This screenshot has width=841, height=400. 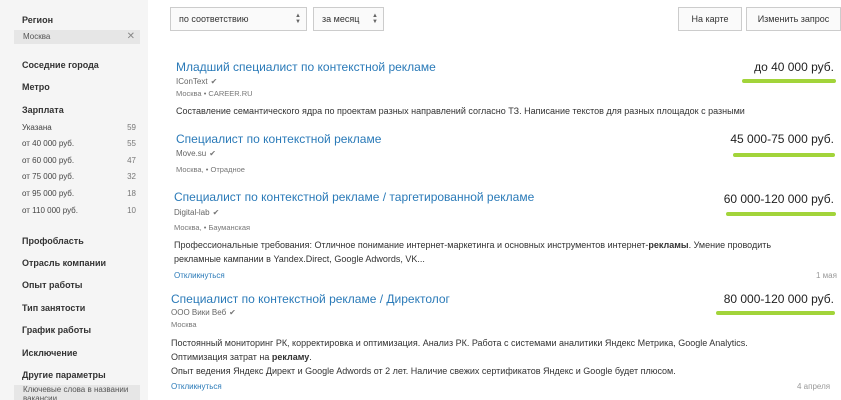 I want to click on salary-option: от 110 000 руб. 10, so click(x=79, y=210).